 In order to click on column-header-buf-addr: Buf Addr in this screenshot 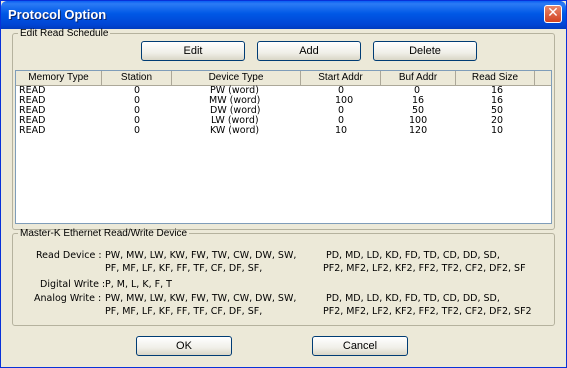, I will do `click(418, 78)`.